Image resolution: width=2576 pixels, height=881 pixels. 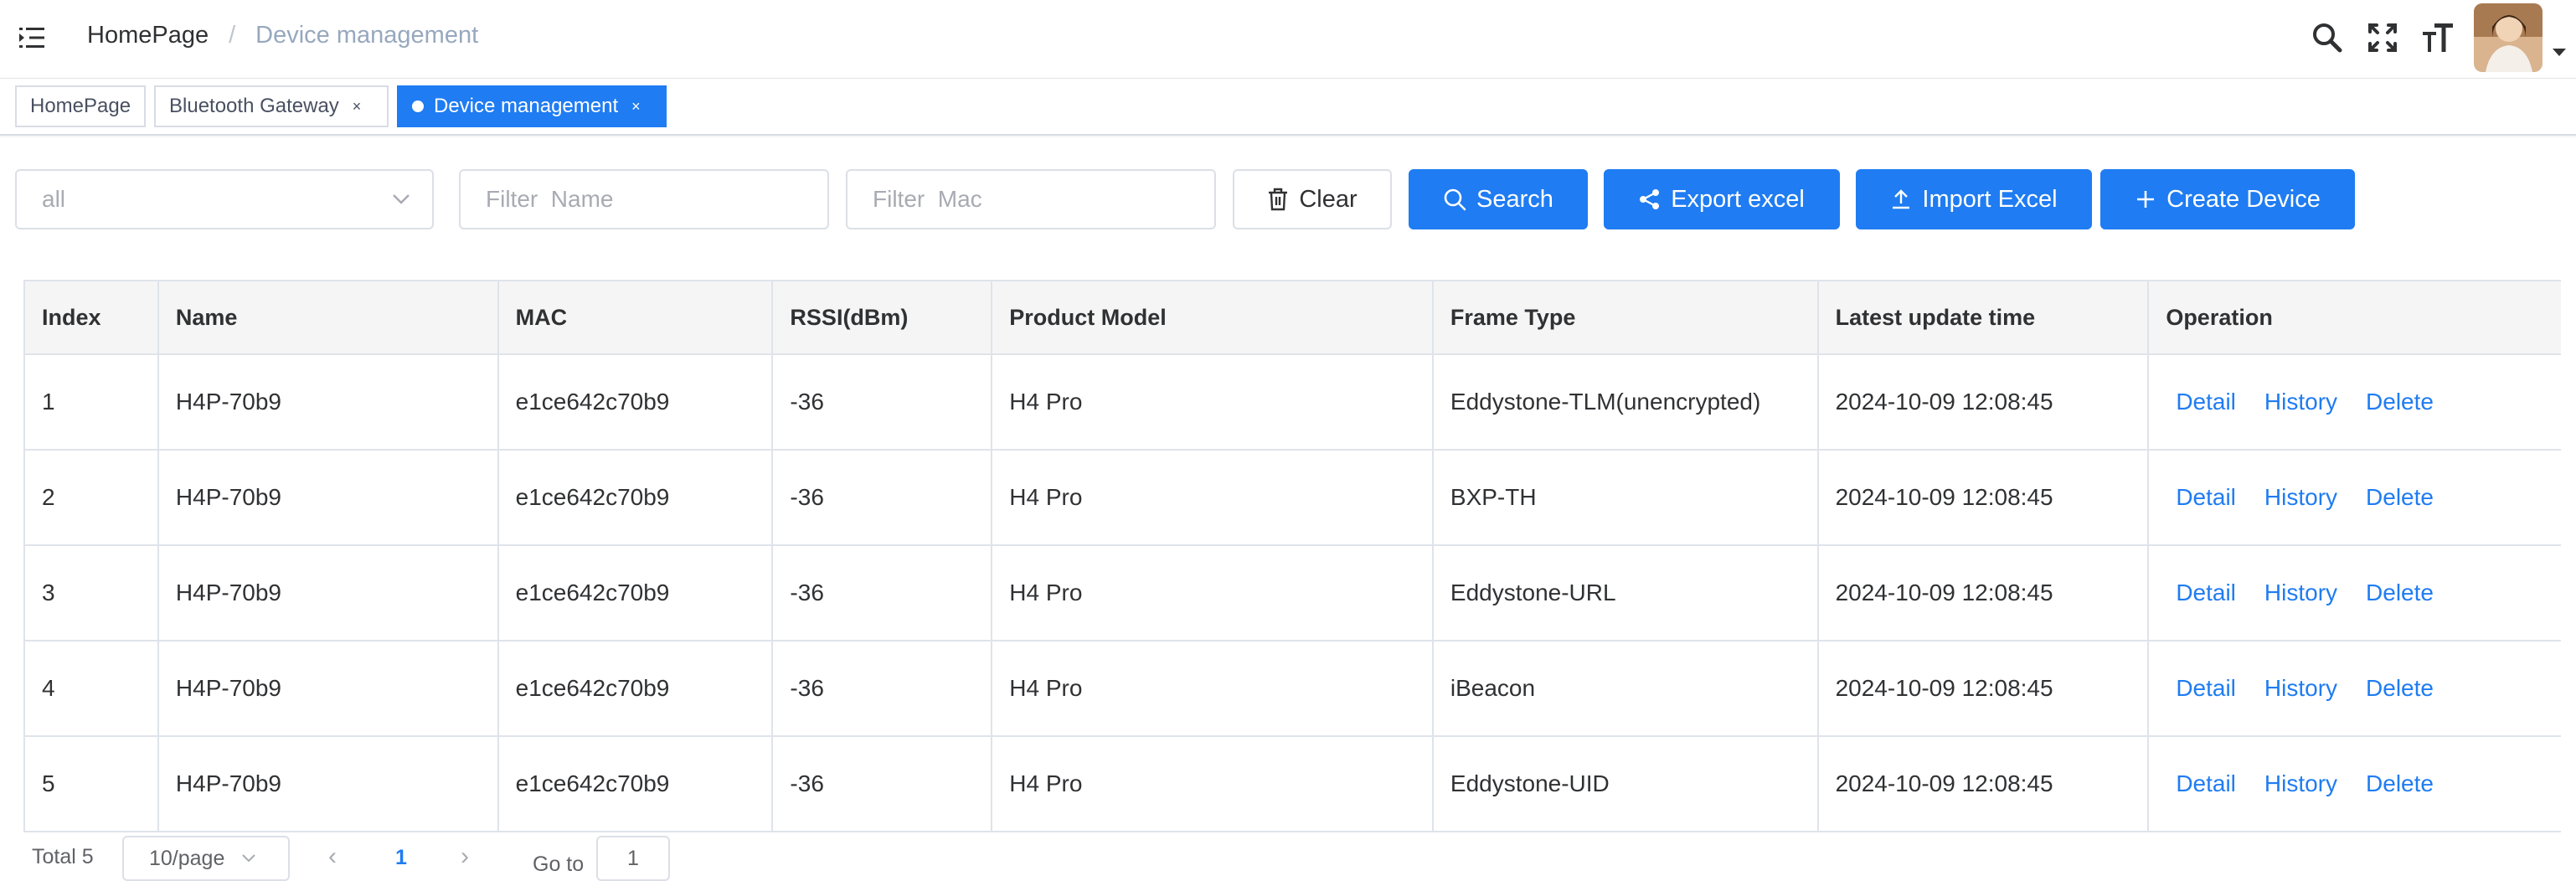 What do you see at coordinates (2243, 199) in the screenshot?
I see `create-device-label: Create Device` at bounding box center [2243, 199].